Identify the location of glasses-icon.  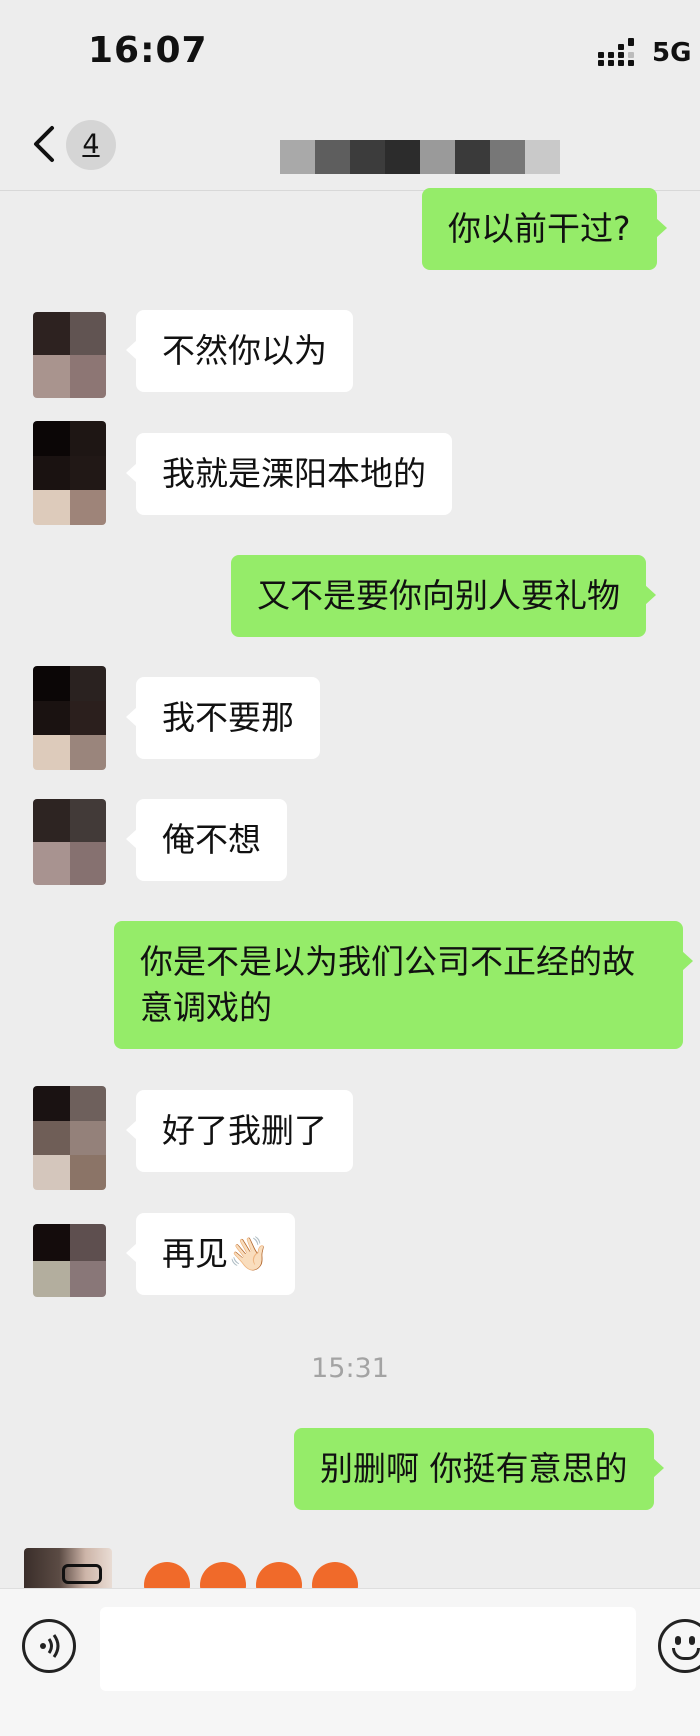
(82, 1574).